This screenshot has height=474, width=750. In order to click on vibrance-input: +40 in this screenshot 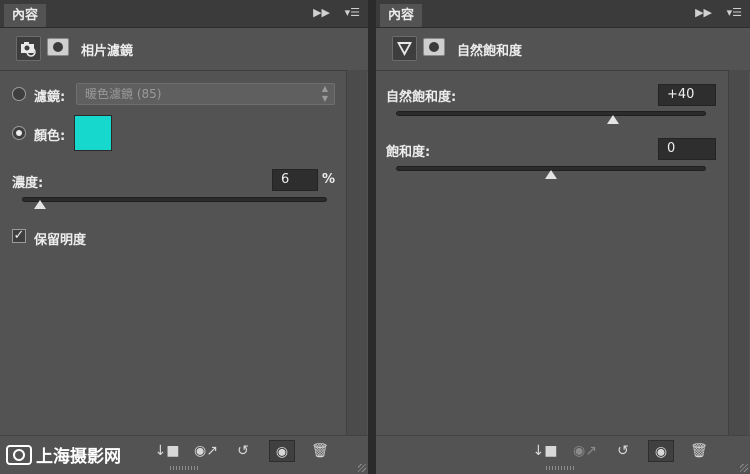, I will do `click(687, 95)`.